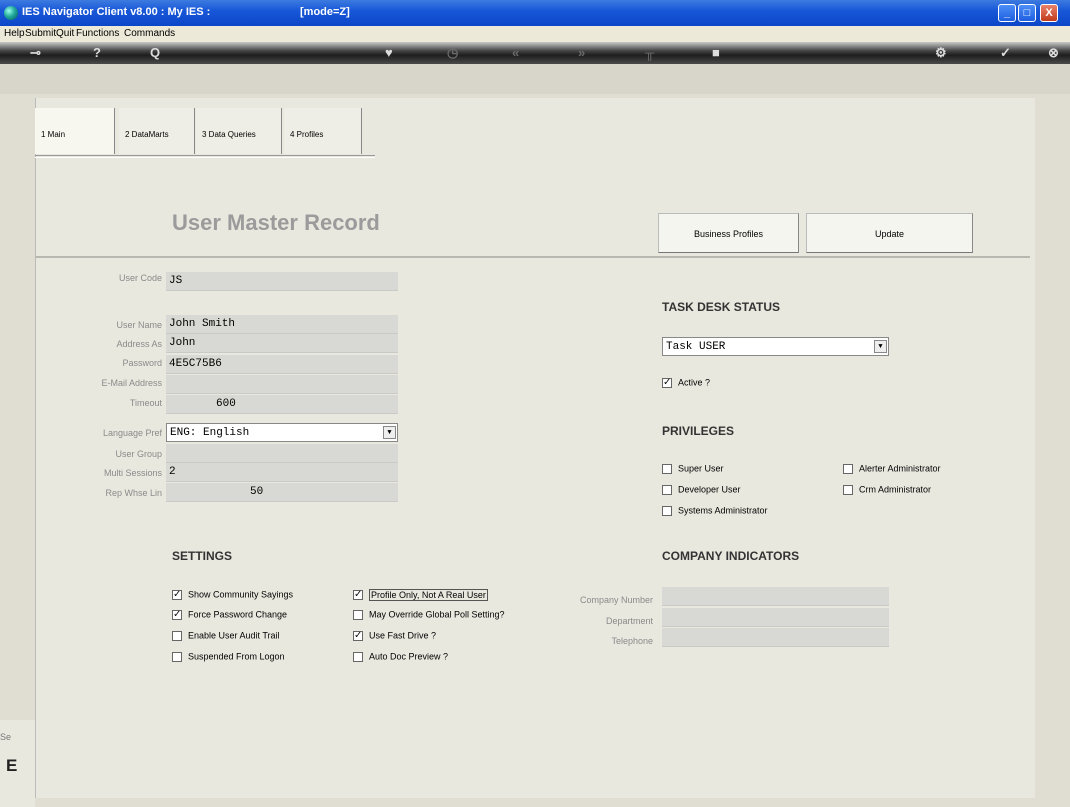  Describe the element at coordinates (139, 325) in the screenshot. I see `user-name-label: User Name` at that location.